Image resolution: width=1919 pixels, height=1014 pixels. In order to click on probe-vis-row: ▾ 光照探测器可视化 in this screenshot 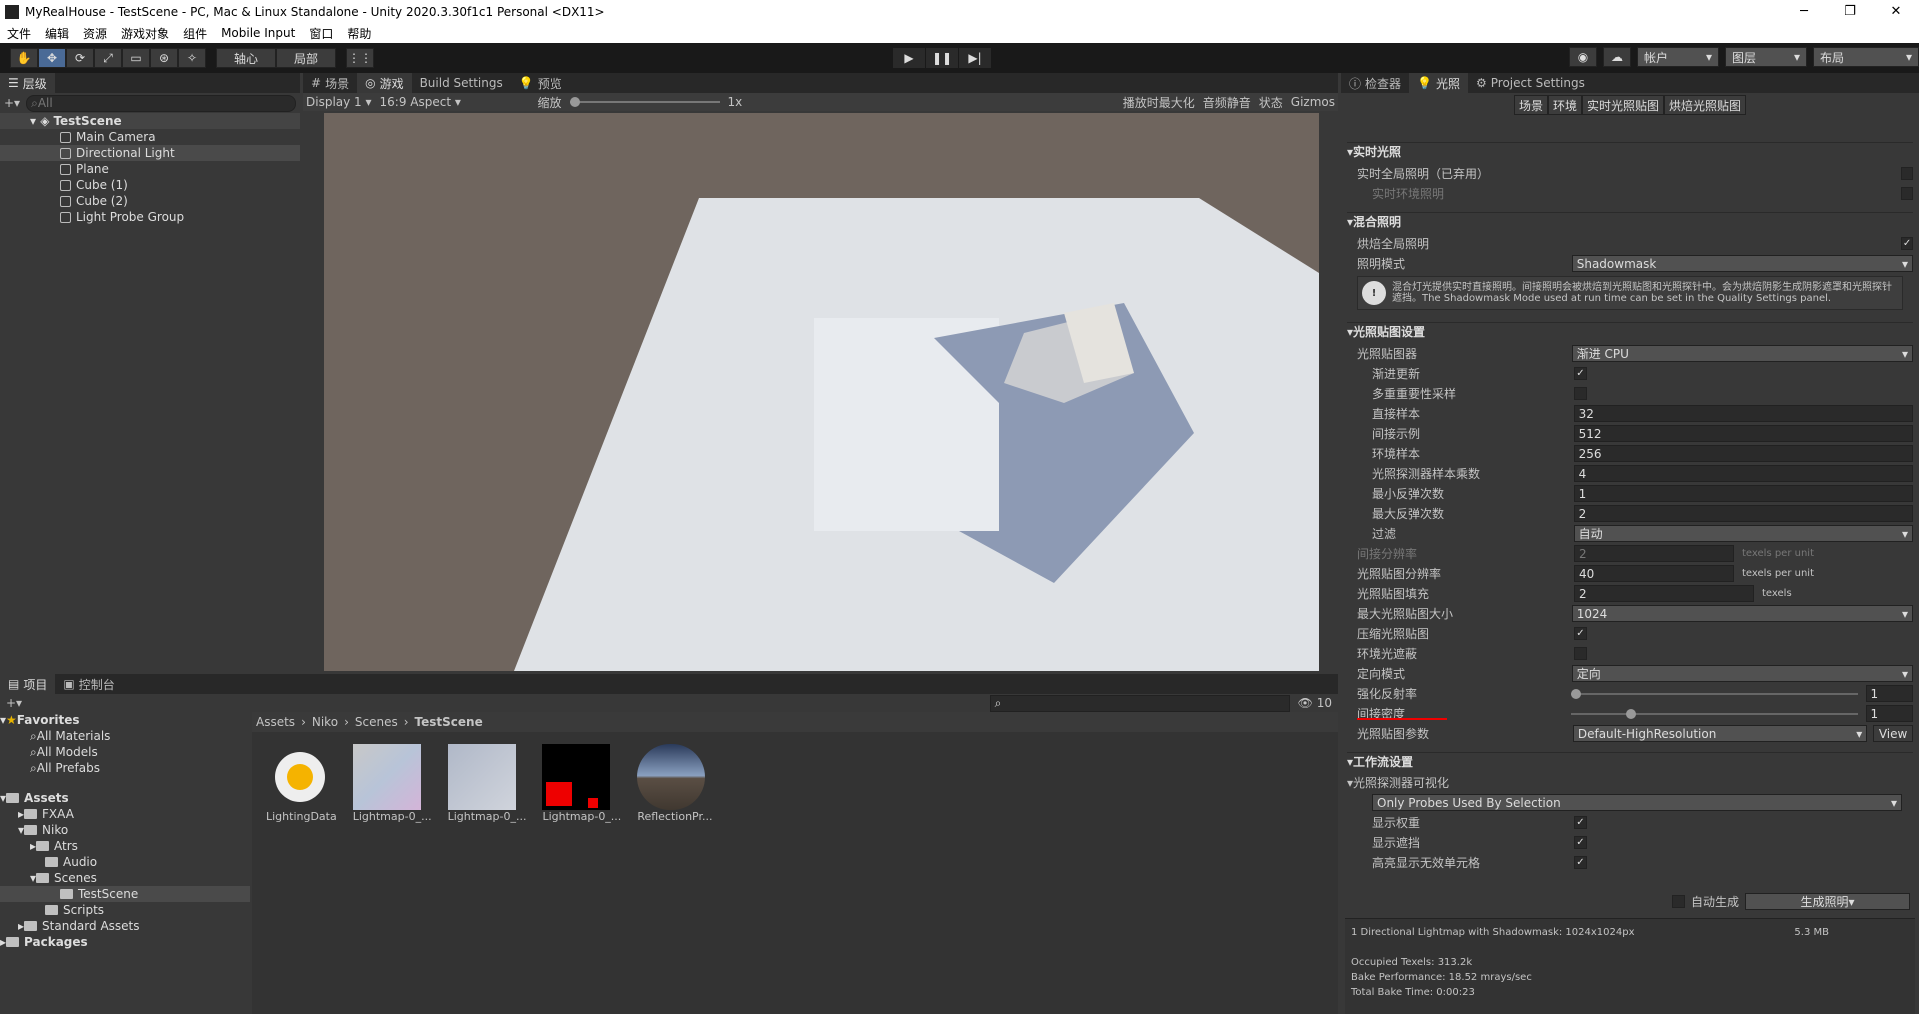, I will do `click(1625, 782)`.